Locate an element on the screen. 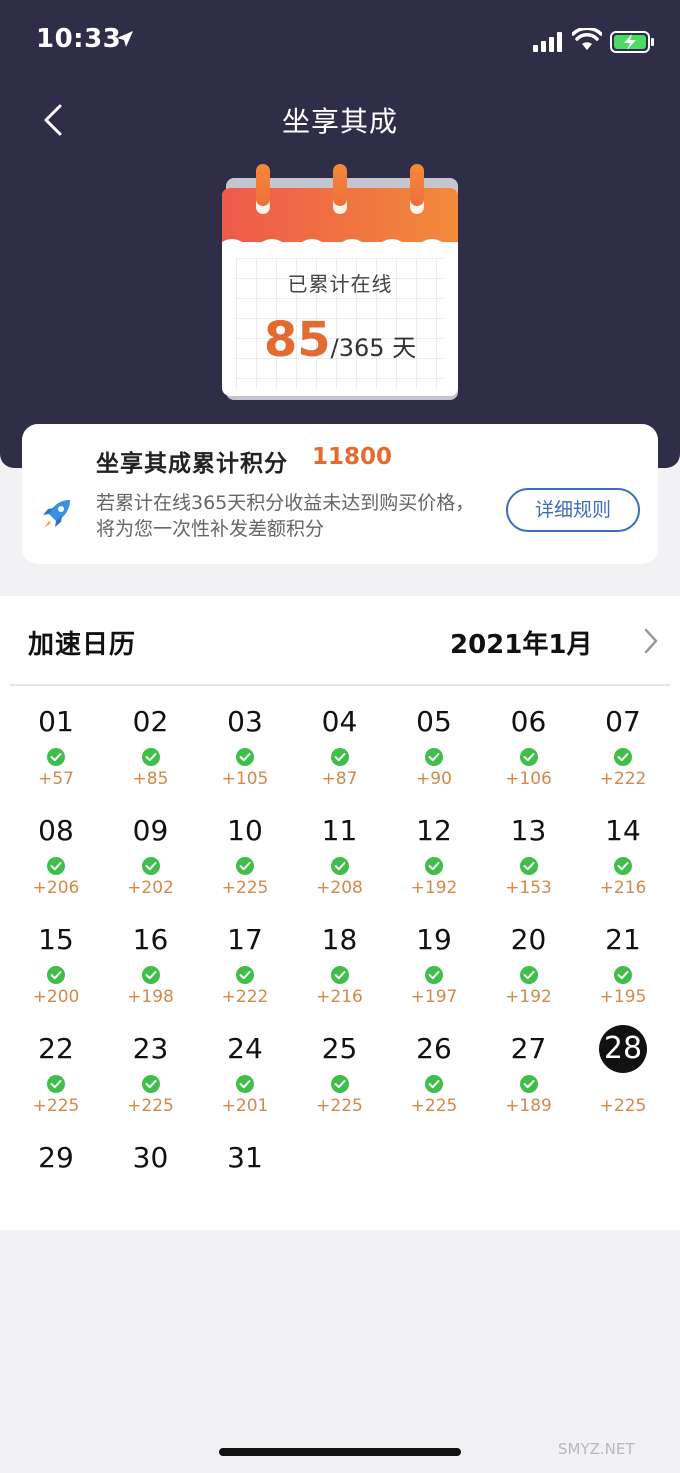 This screenshot has width=680, height=1473. online-days-total: /365 天 is located at coordinates (373, 348).